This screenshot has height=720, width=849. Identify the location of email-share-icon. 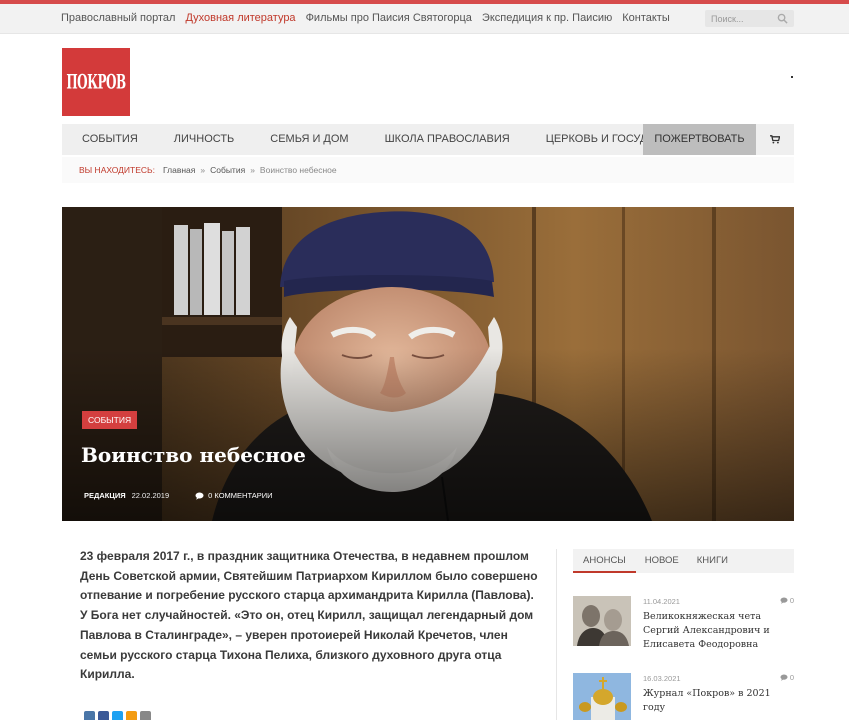
(145, 715).